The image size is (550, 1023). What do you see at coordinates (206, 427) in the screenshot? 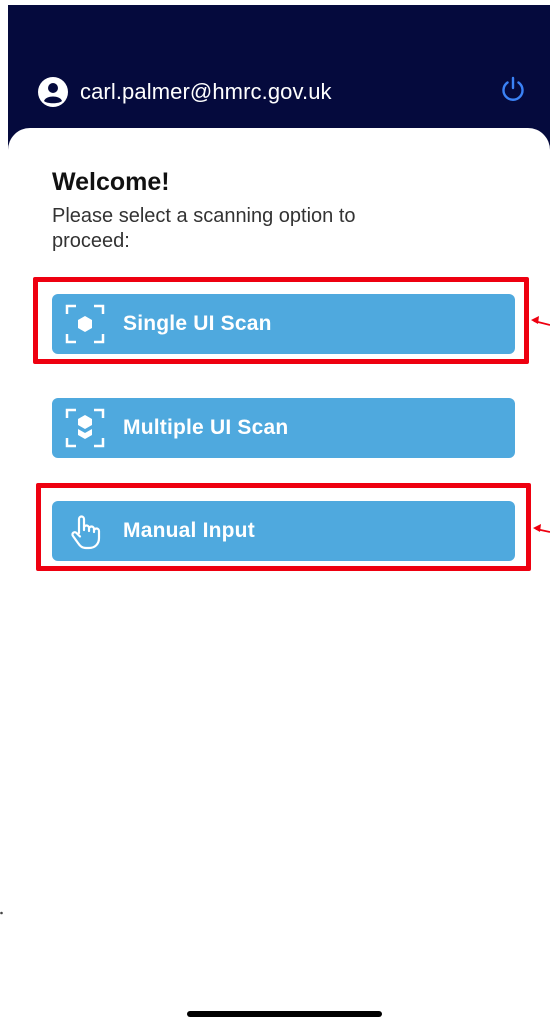
I see `multiple-ui-scan-label: Multiple UI Scan` at bounding box center [206, 427].